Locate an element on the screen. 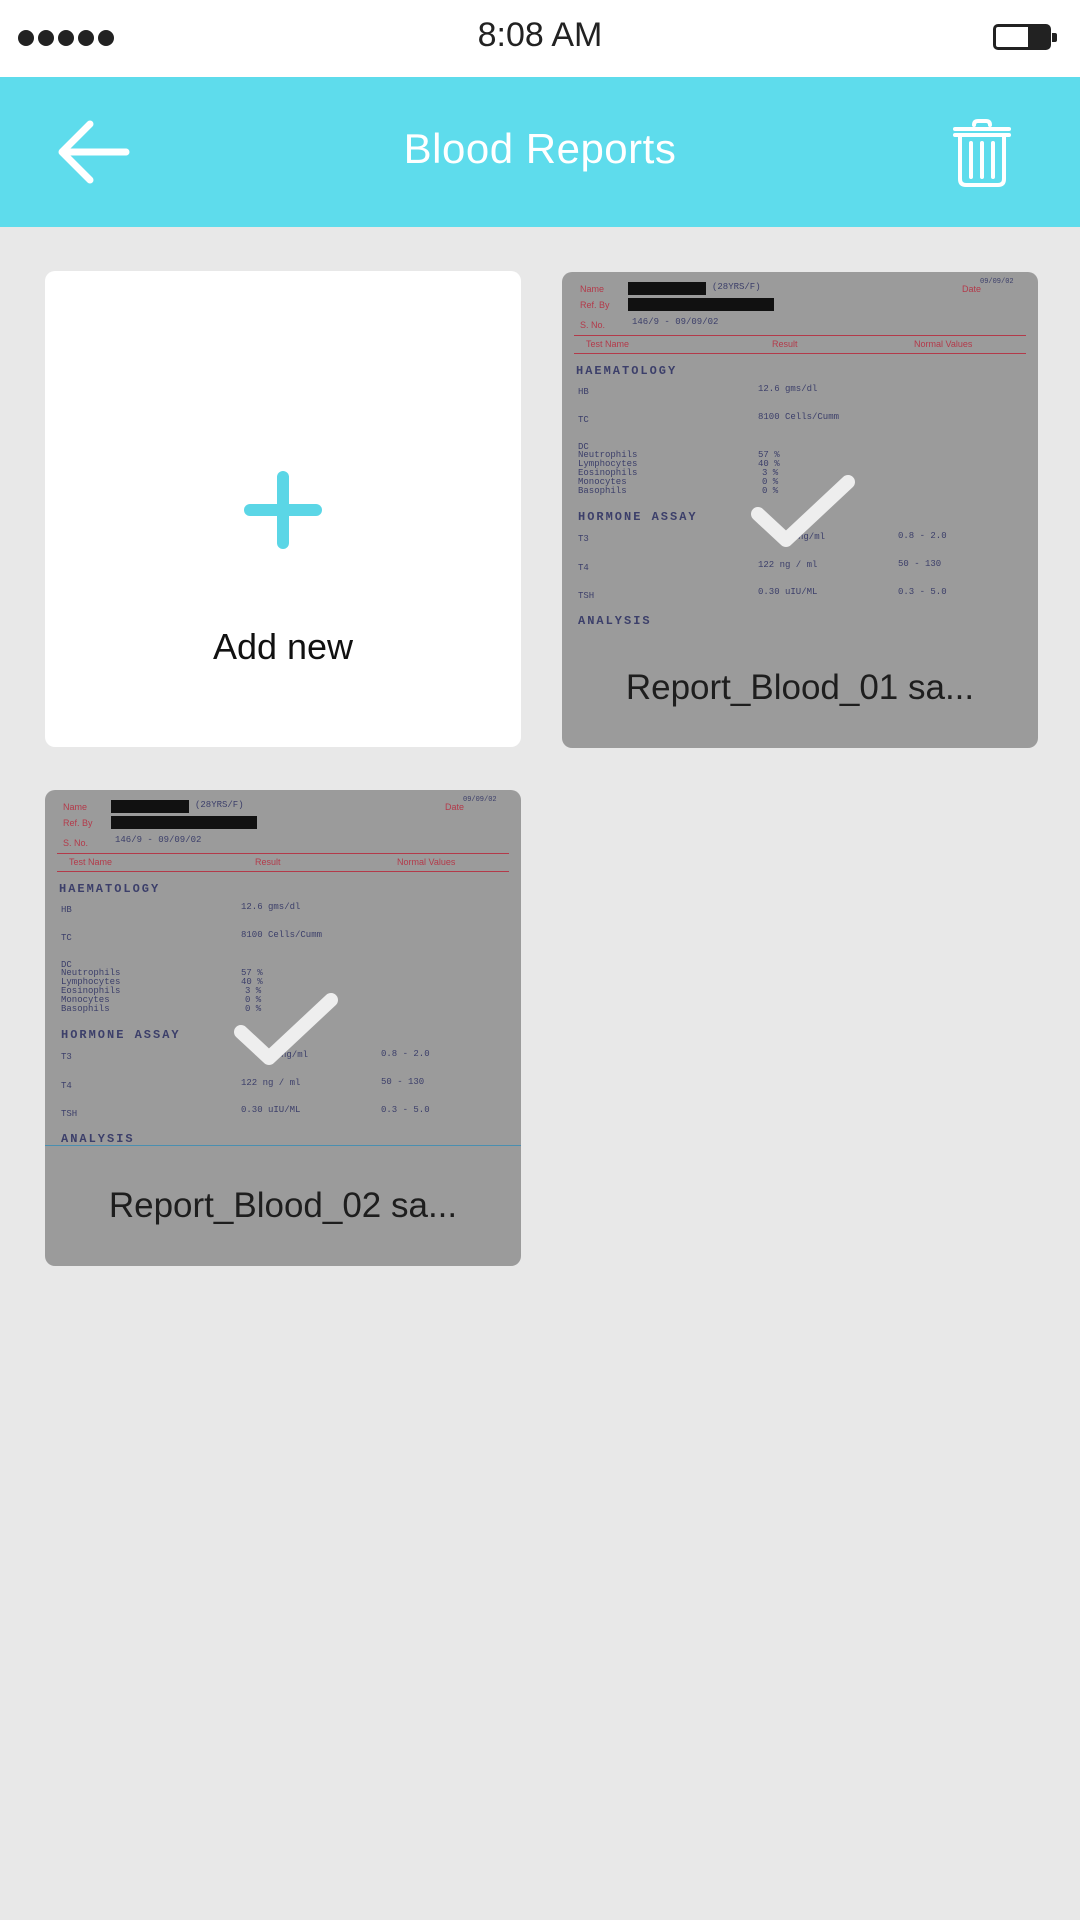 This screenshot has height=1920, width=1080. status-time: 8:08 AM is located at coordinates (540, 35).